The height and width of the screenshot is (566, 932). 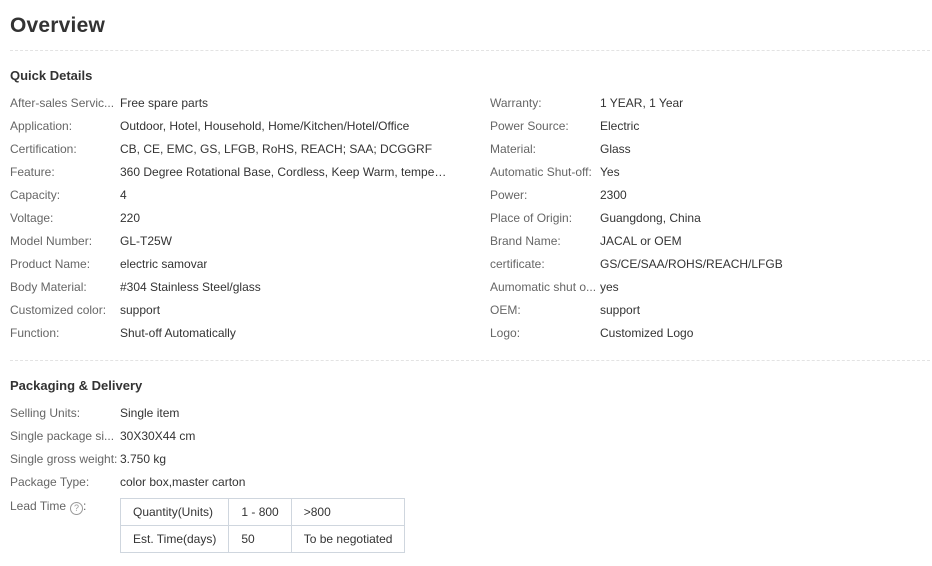 I want to click on detail-value: #304 Stainless Steel/glass, so click(x=190, y=287).